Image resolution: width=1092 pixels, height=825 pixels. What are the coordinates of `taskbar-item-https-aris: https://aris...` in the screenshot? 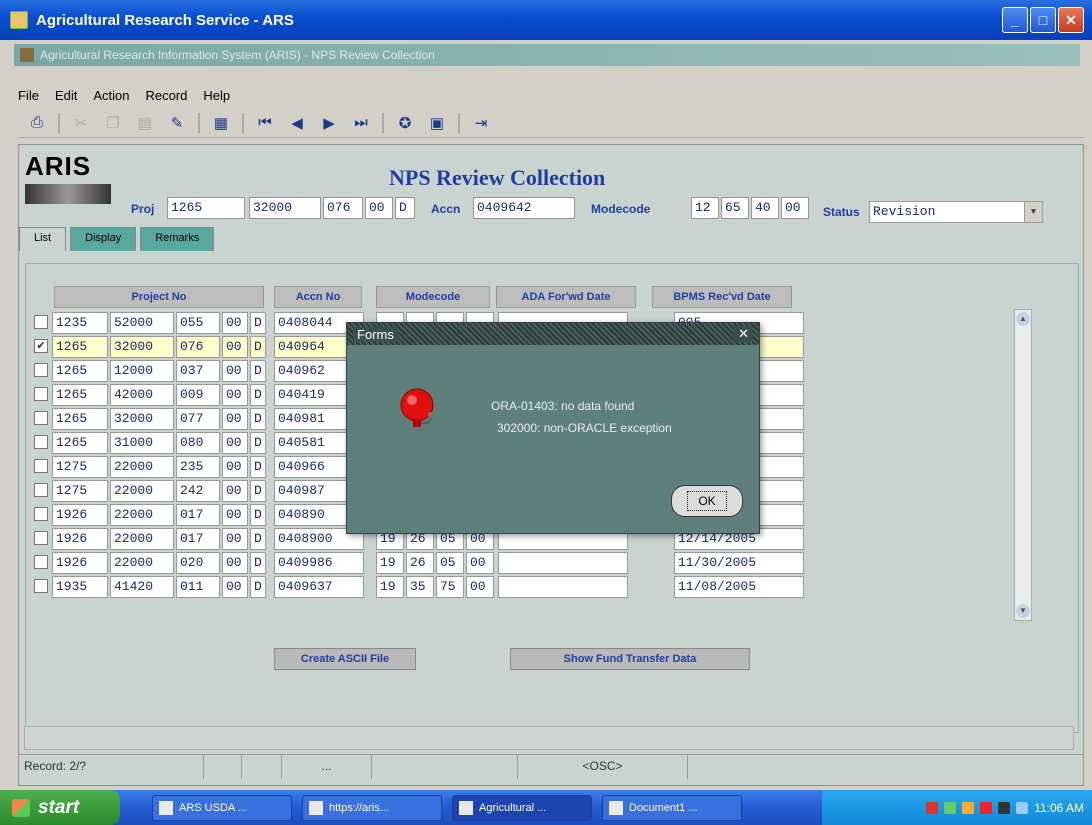 It's located at (372, 807).